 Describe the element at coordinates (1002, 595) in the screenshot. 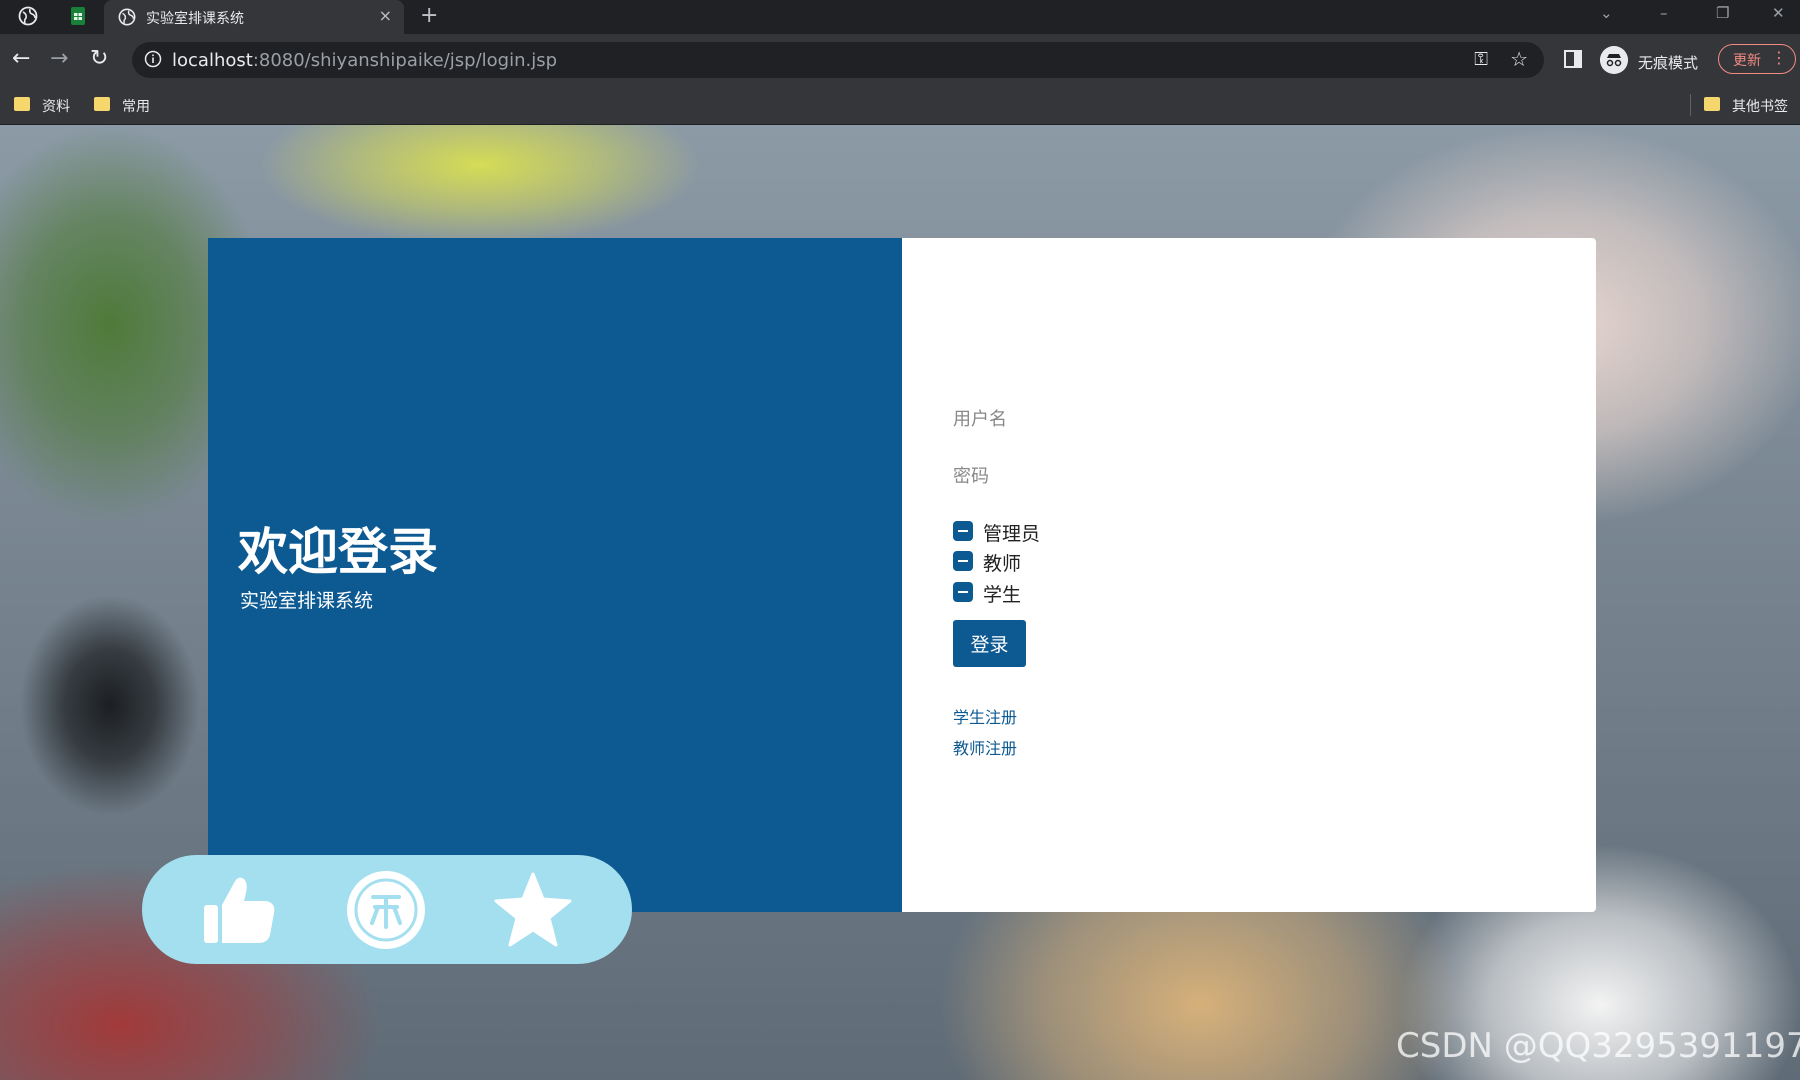

I see `role-label: 学生` at that location.